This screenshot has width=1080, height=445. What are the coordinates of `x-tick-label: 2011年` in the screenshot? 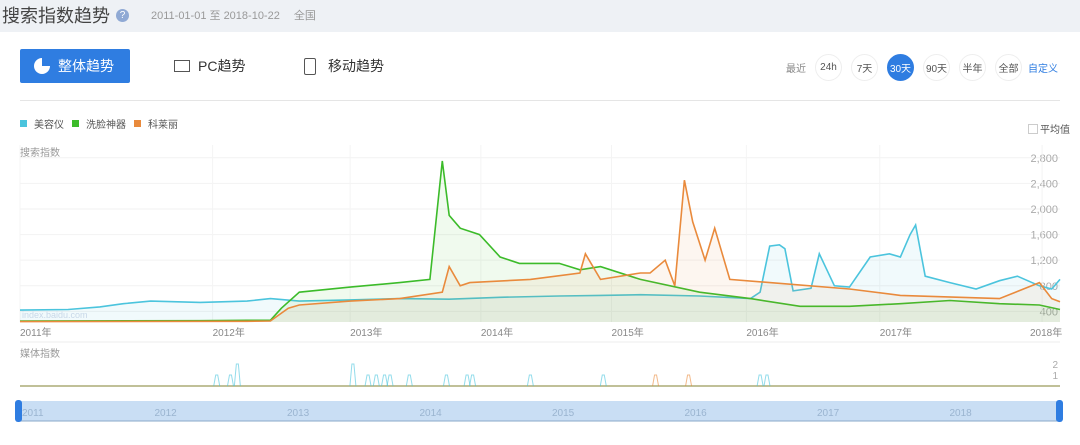 It's located at (36, 332).